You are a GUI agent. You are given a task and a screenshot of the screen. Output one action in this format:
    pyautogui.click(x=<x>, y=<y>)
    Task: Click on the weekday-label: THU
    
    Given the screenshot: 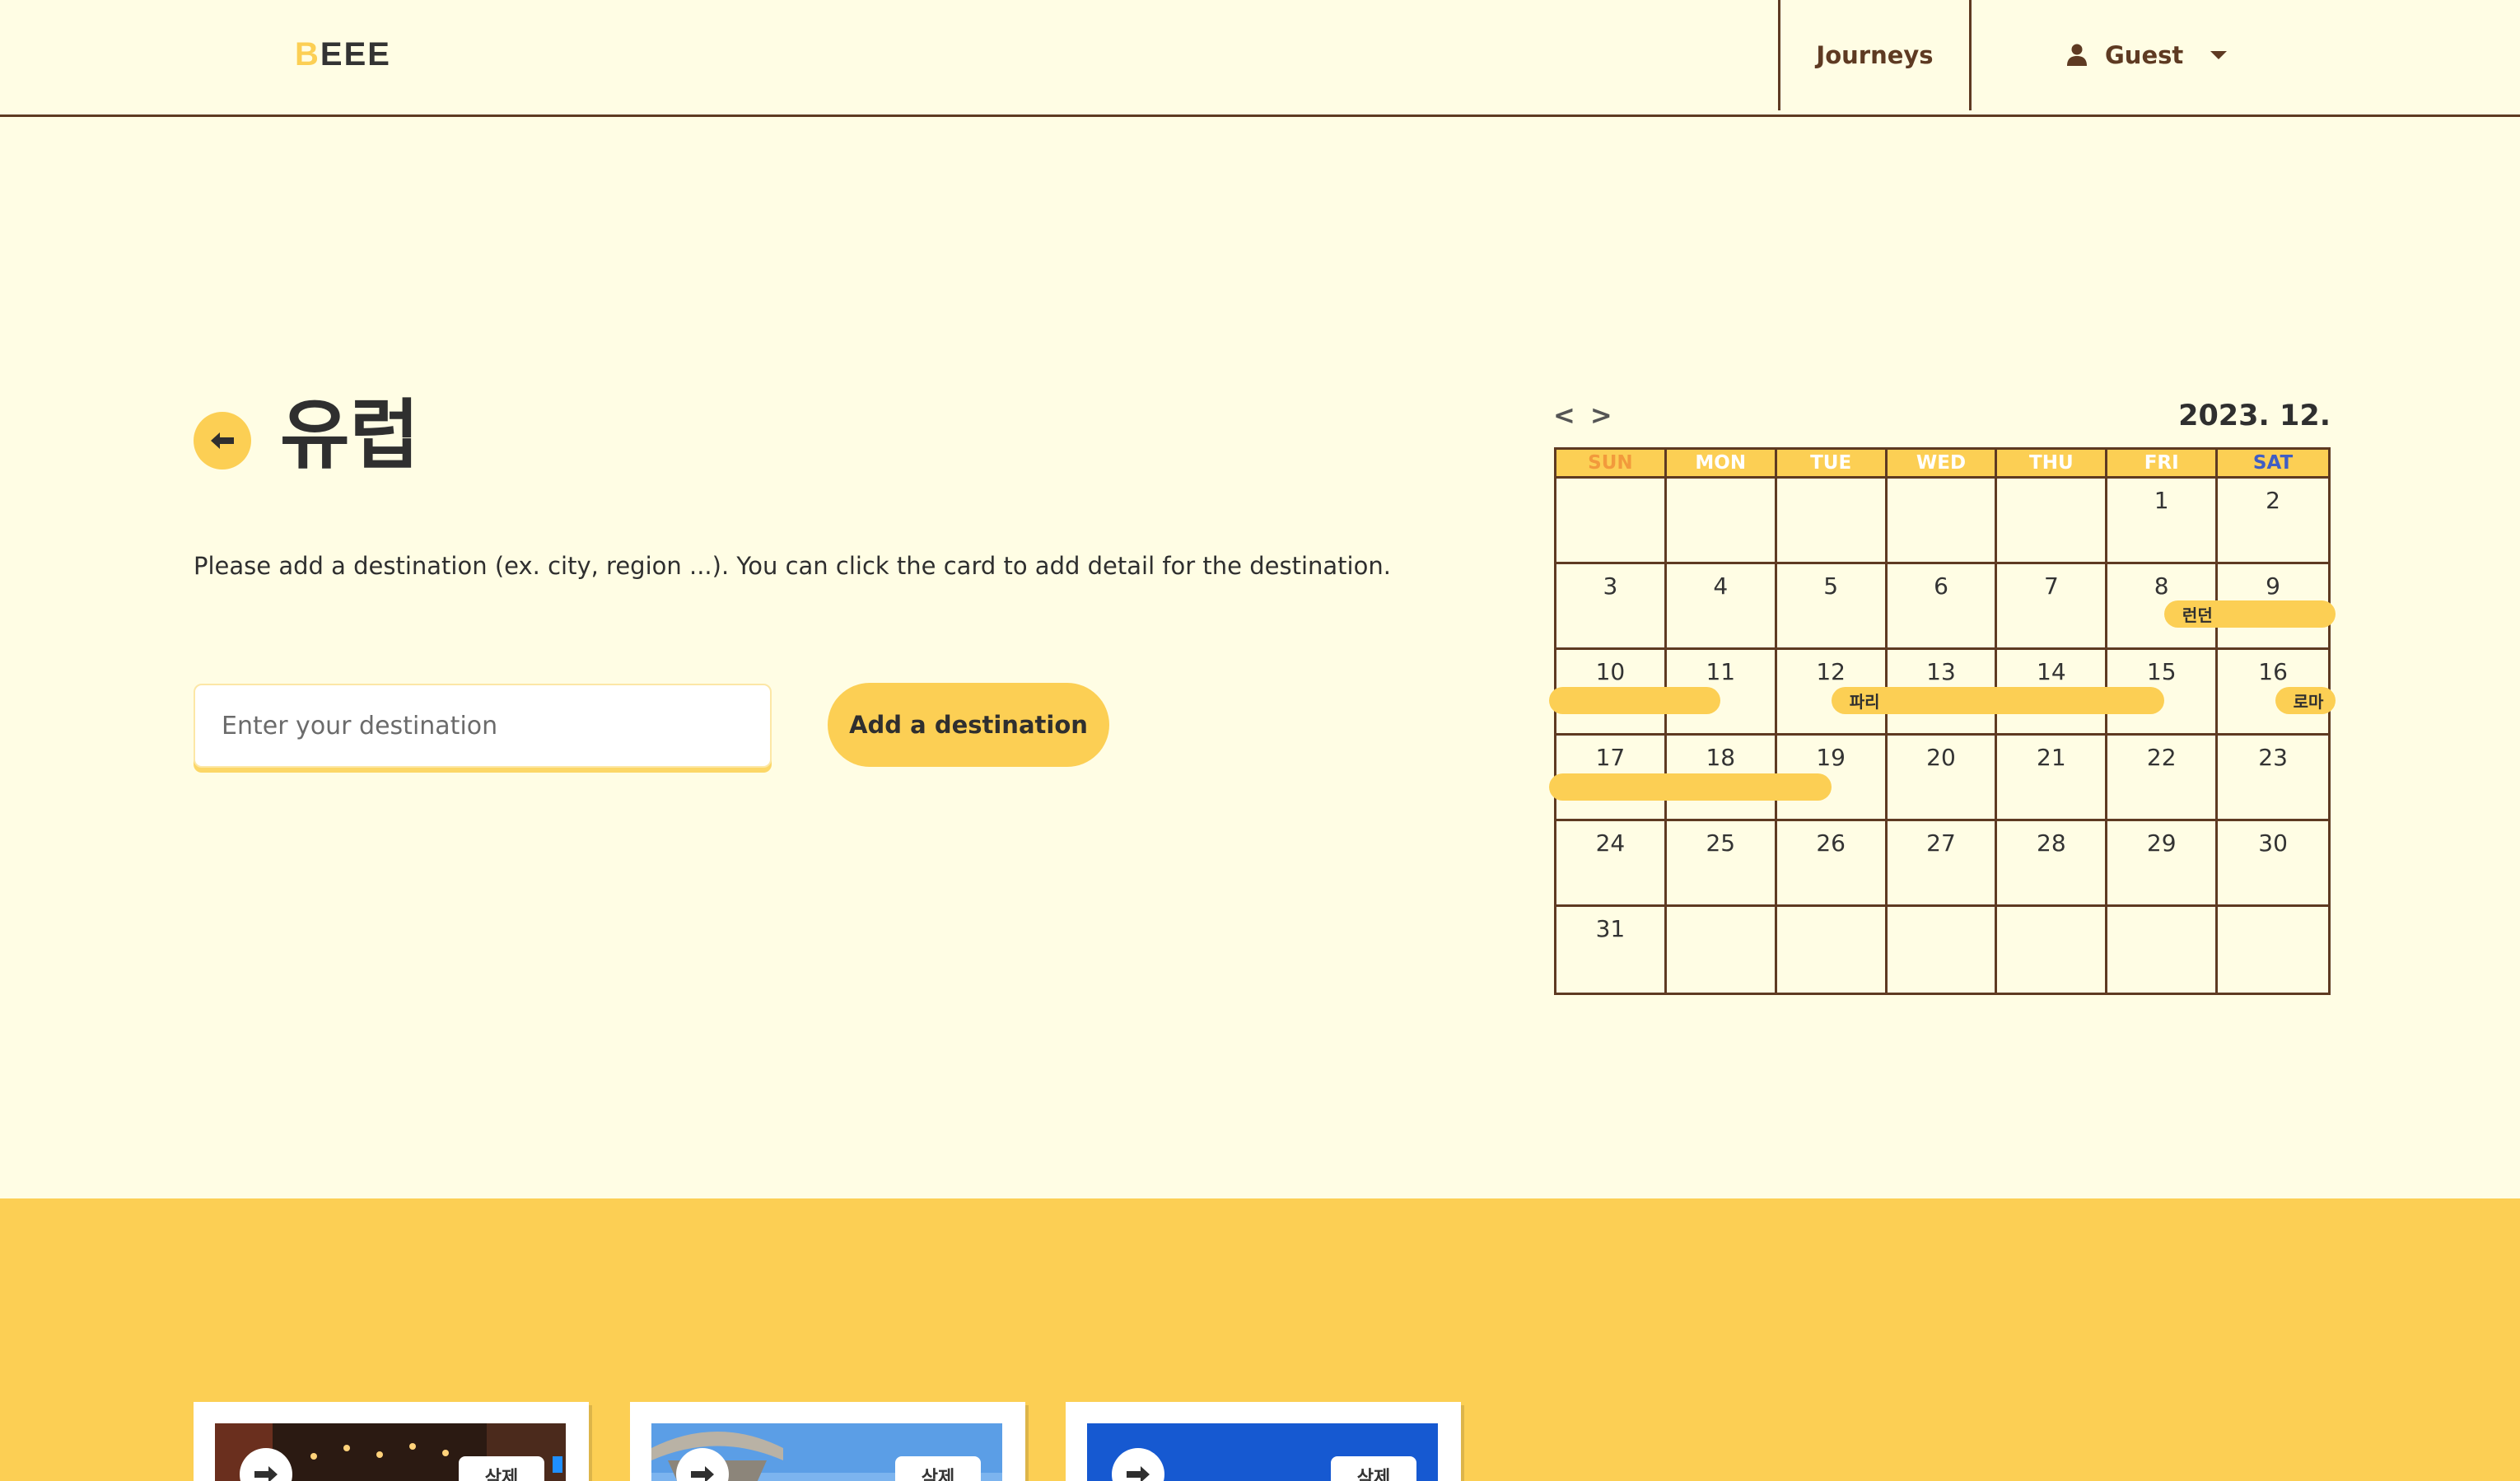 What is the action you would take?
    pyautogui.click(x=2052, y=463)
    